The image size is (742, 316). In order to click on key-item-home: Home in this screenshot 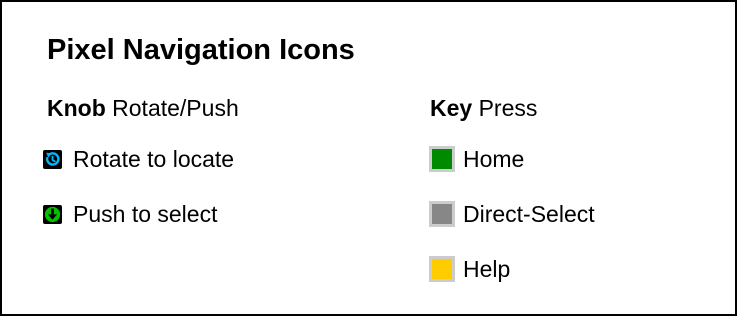, I will do `click(476, 159)`.